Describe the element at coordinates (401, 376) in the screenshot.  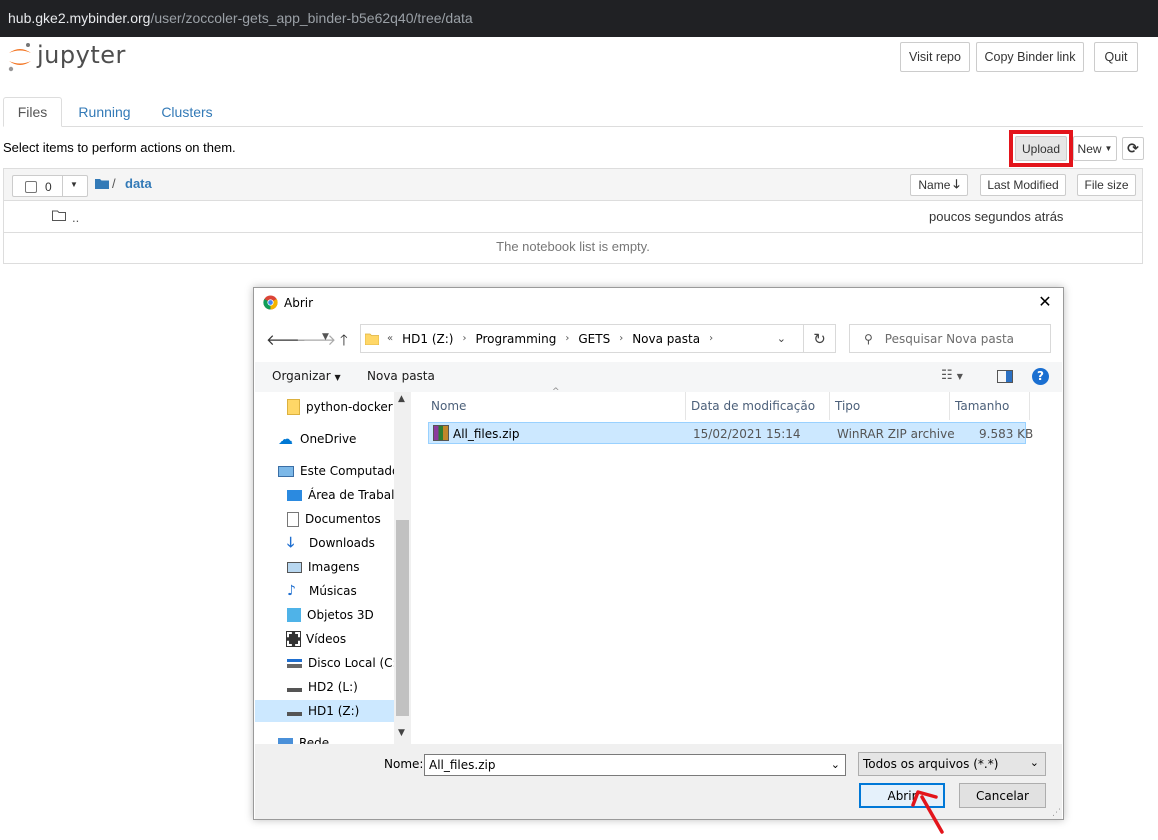
I see `new-folder-button: Nova pasta` at that location.